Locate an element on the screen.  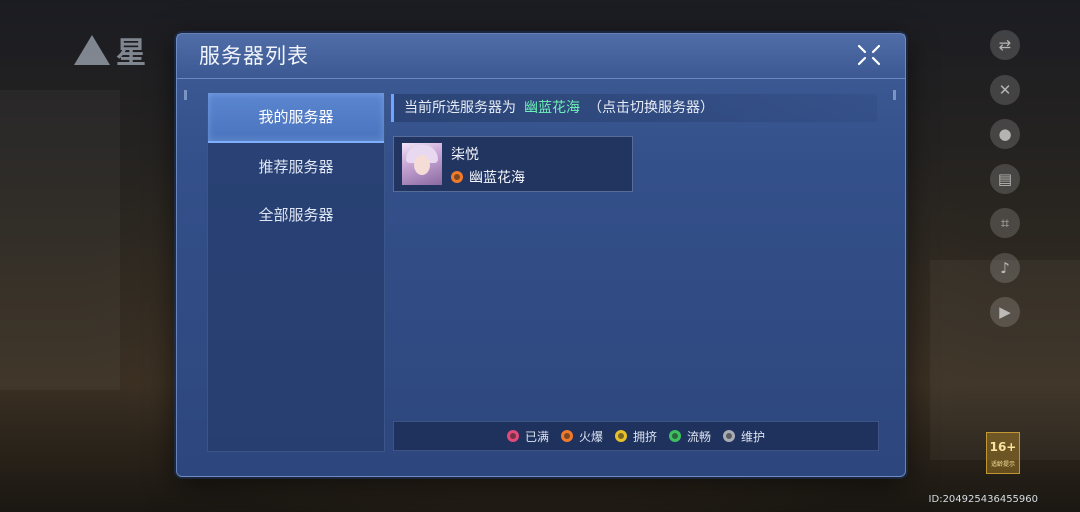
legend-item-crowded: 拥挤 is located at coordinates (635, 436).